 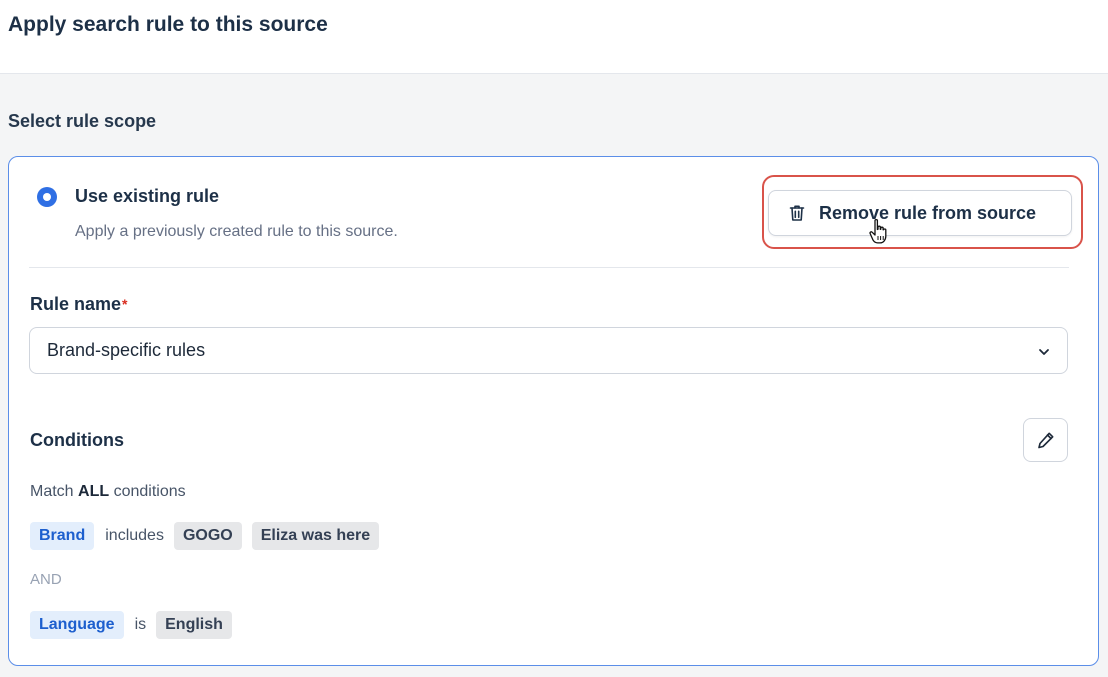 I want to click on condition-value-chip: English, so click(x=194, y=625).